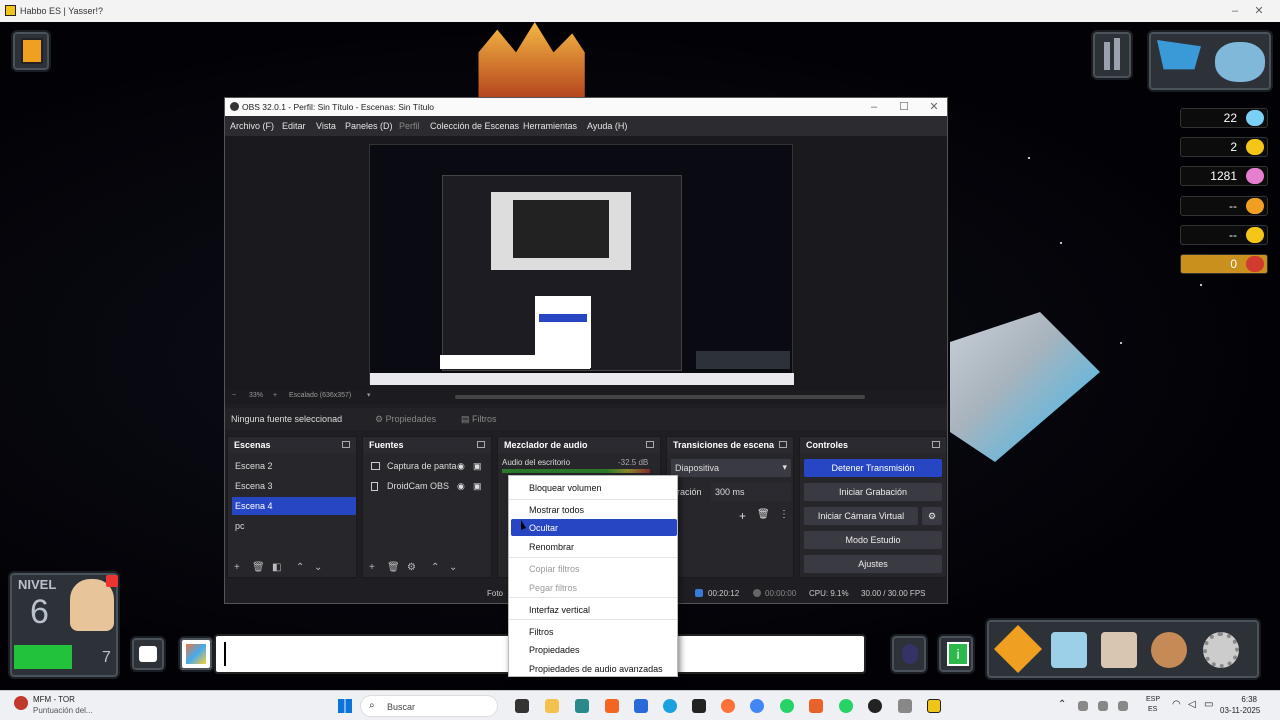 This screenshot has width=1280, height=720. Describe the element at coordinates (64, 625) in the screenshot. I see `level-widget: NIVEL 6 7` at that location.